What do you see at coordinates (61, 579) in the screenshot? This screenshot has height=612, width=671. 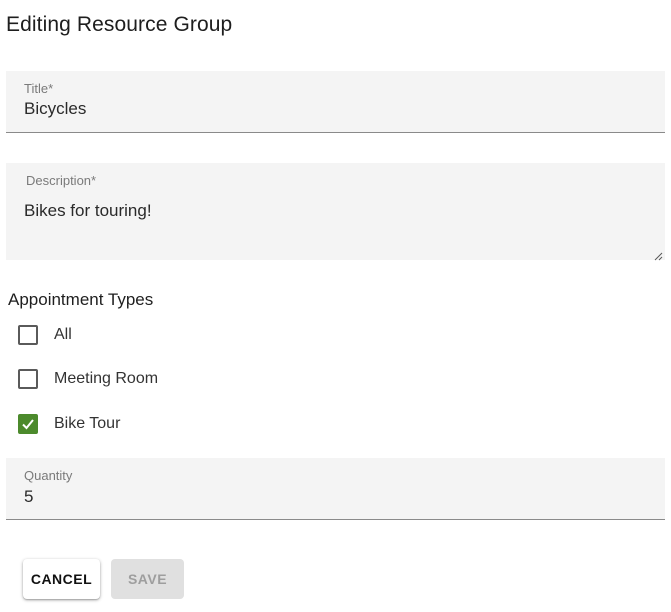 I see `cancel-button: CANCEL` at bounding box center [61, 579].